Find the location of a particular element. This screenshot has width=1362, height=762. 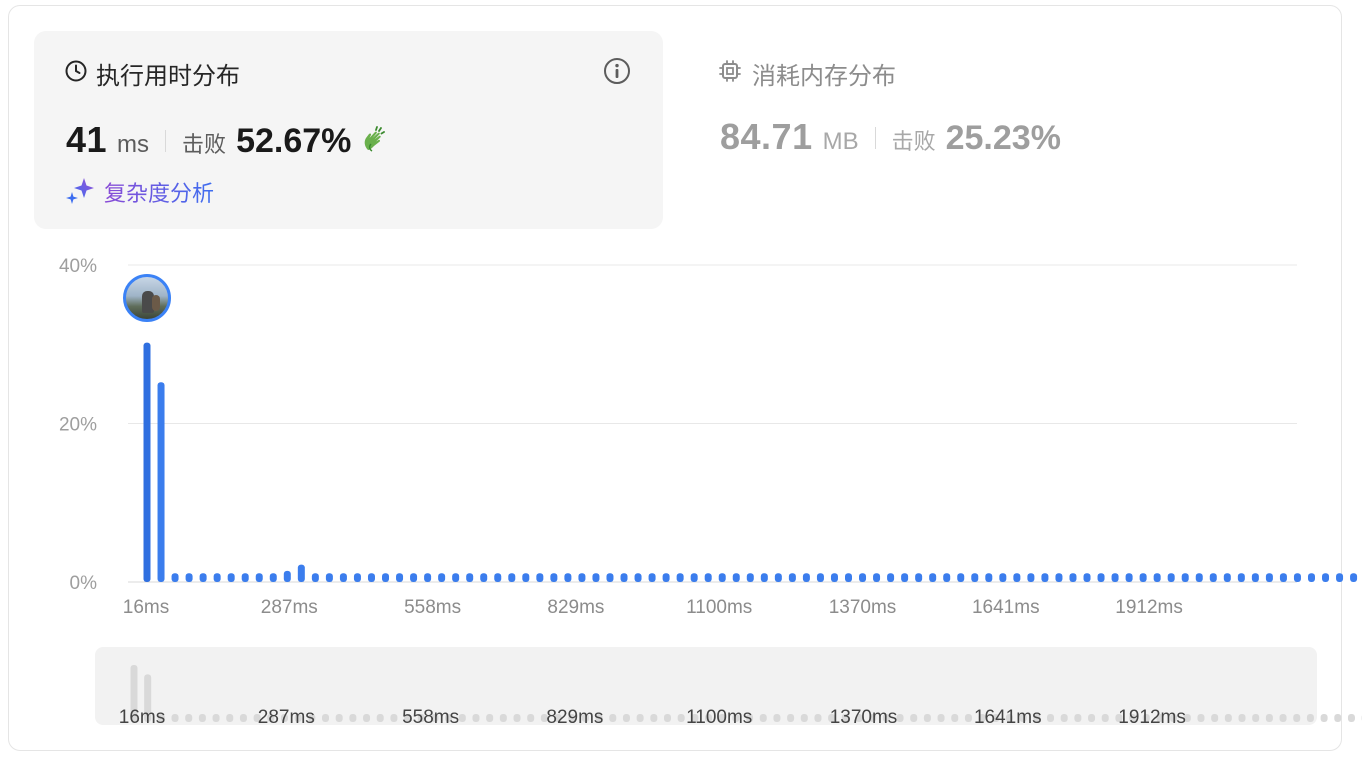

navigator-label: 16ms is located at coordinates (142, 717).